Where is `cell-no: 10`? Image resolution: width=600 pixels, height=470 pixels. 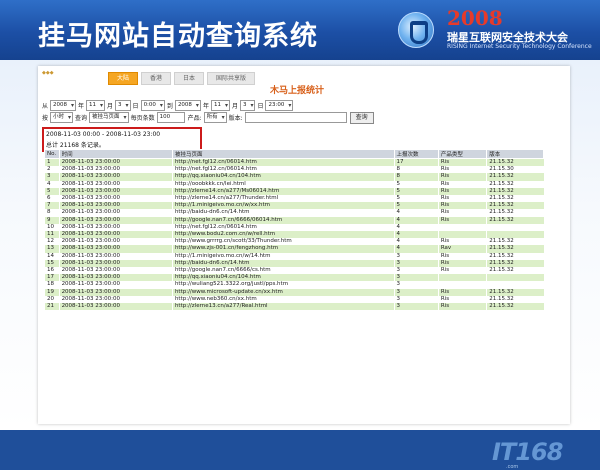
cell-no: 10 is located at coordinates (52, 227).